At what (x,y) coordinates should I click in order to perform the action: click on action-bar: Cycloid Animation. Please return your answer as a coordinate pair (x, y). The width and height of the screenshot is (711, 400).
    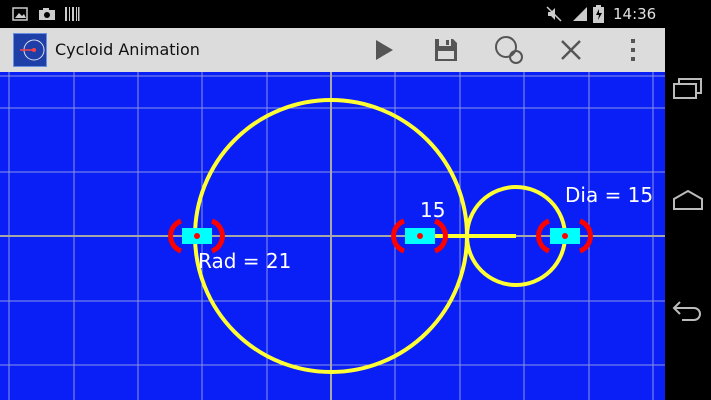
    Looking at the image, I should click on (332, 50).